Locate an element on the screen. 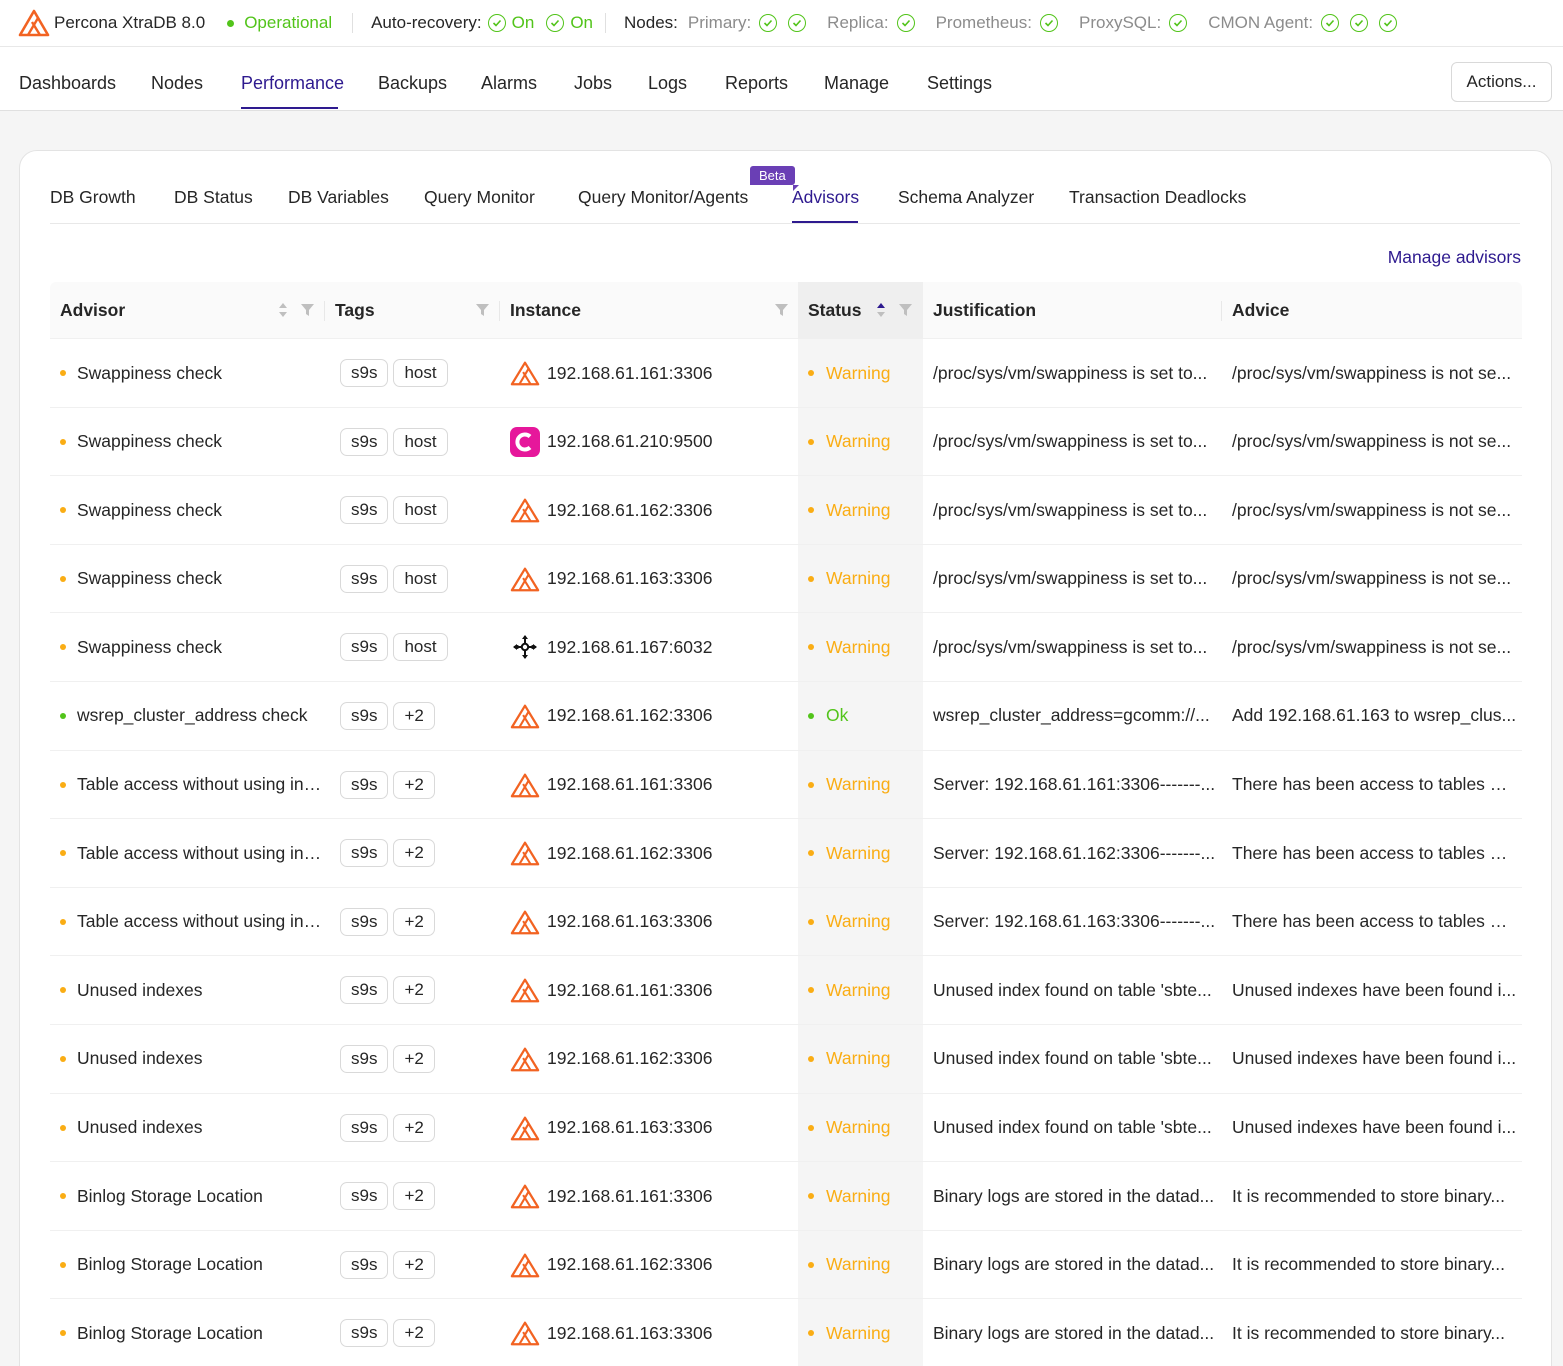 This screenshot has height=1366, width=1563. nav-logs: Logs is located at coordinates (667, 83).